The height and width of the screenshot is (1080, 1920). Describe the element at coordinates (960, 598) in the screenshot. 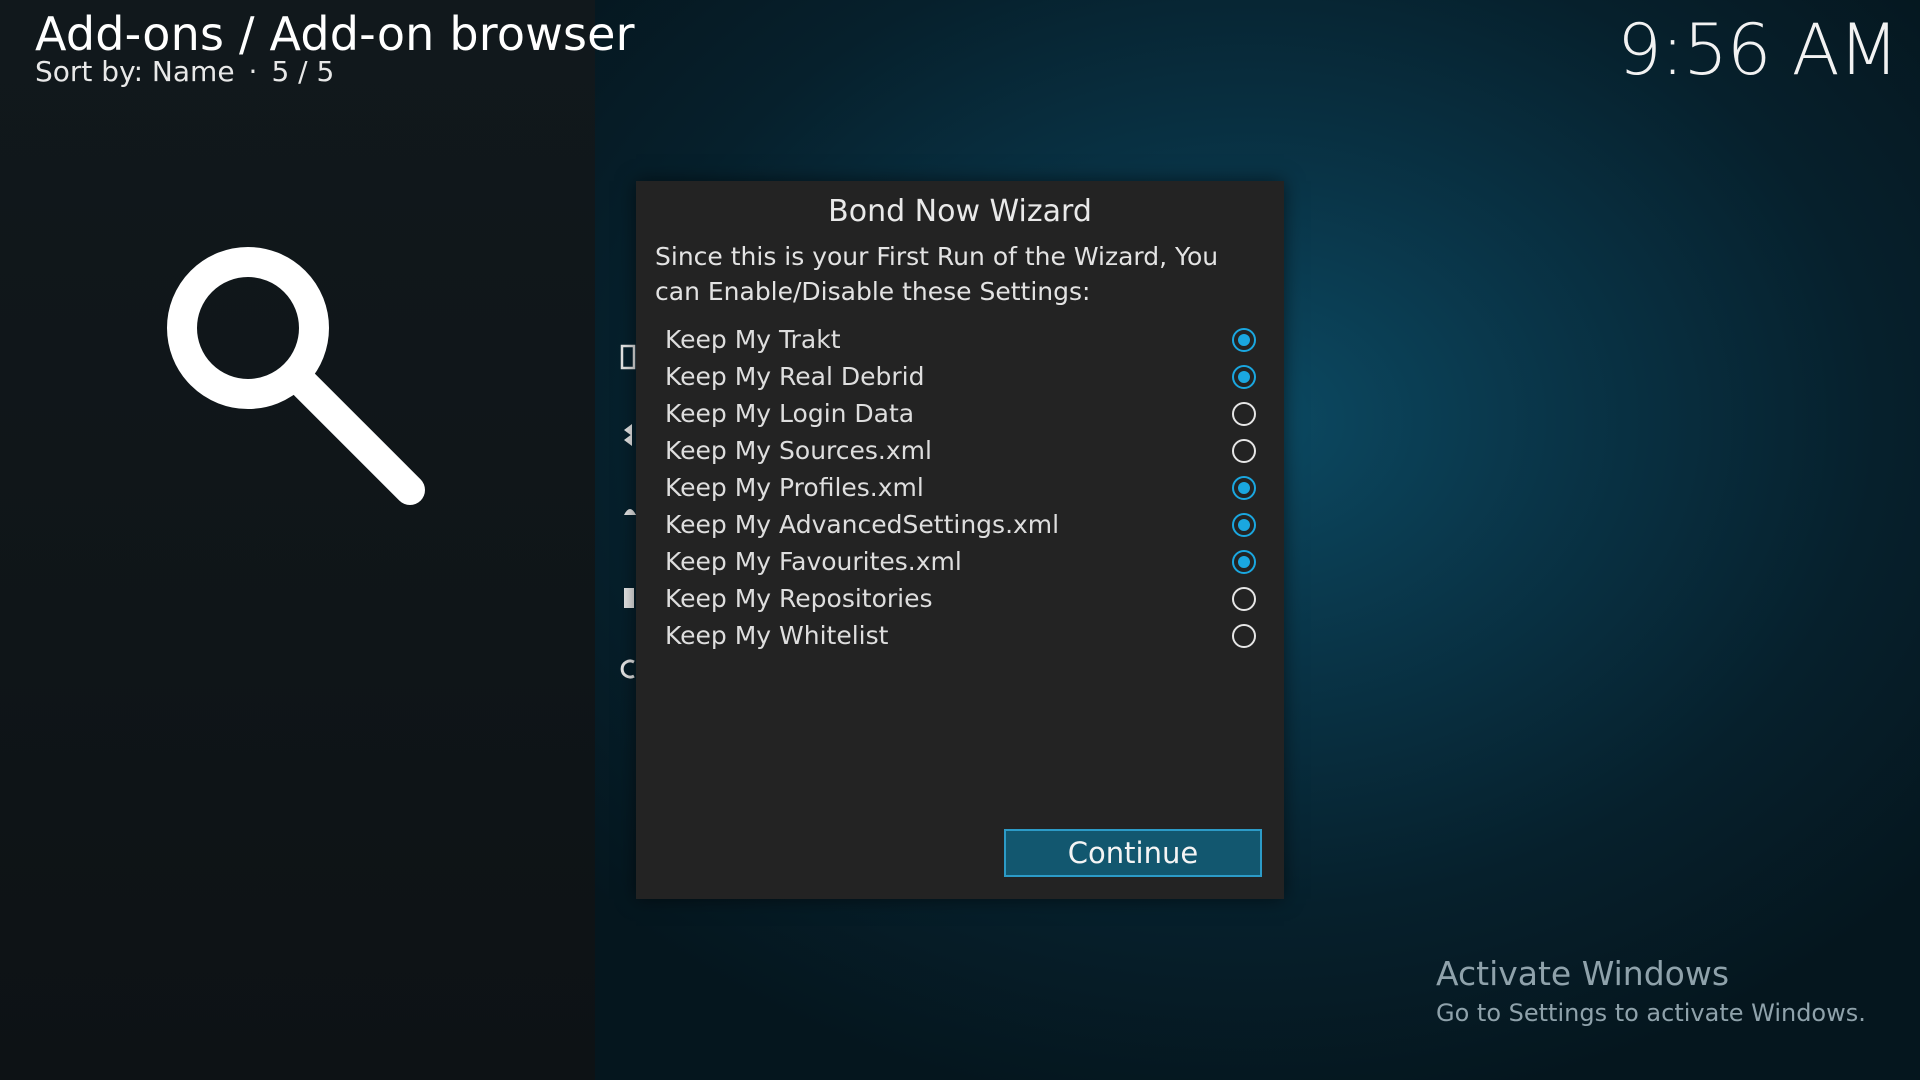

I see `option-keep-repositories: Keep My Repositories` at that location.